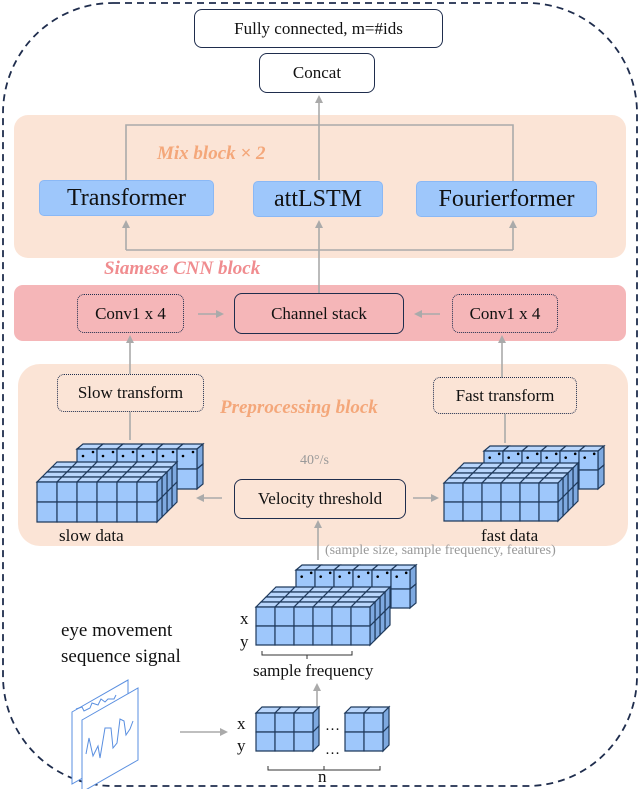 The width and height of the screenshot is (640, 789). Describe the element at coordinates (299, 407) in the screenshot. I see `preprocessing-block-label: Preprocessing block` at that location.